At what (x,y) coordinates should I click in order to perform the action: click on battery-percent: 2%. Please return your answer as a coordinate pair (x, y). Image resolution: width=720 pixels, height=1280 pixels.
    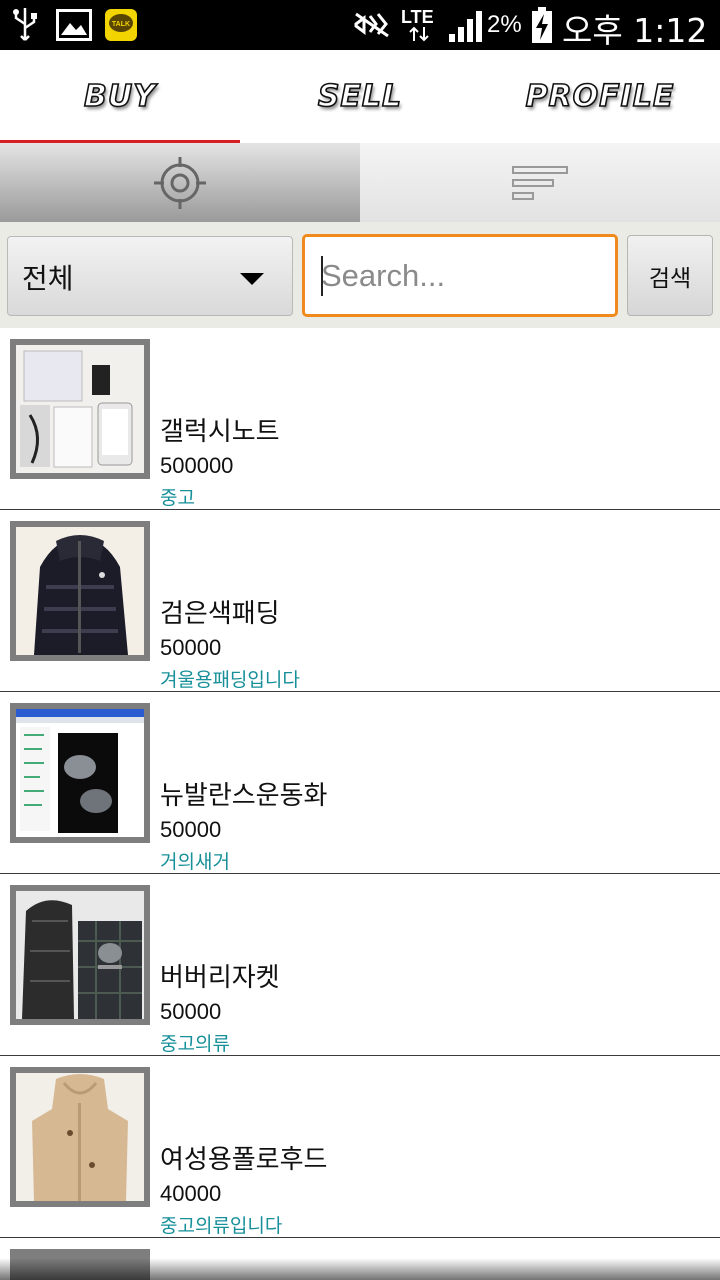
    Looking at the image, I should click on (504, 24).